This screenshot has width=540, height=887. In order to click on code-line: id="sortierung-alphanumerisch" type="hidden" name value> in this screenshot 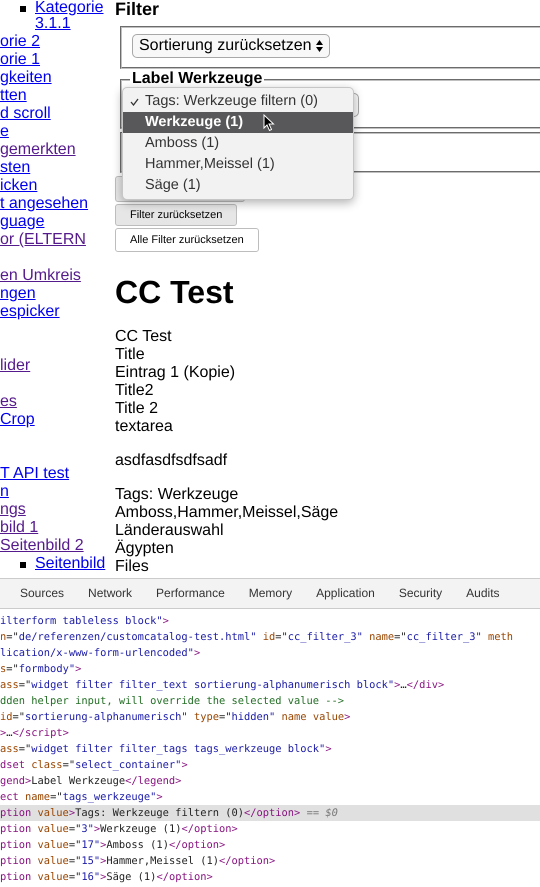, I will do `click(270, 717)`.